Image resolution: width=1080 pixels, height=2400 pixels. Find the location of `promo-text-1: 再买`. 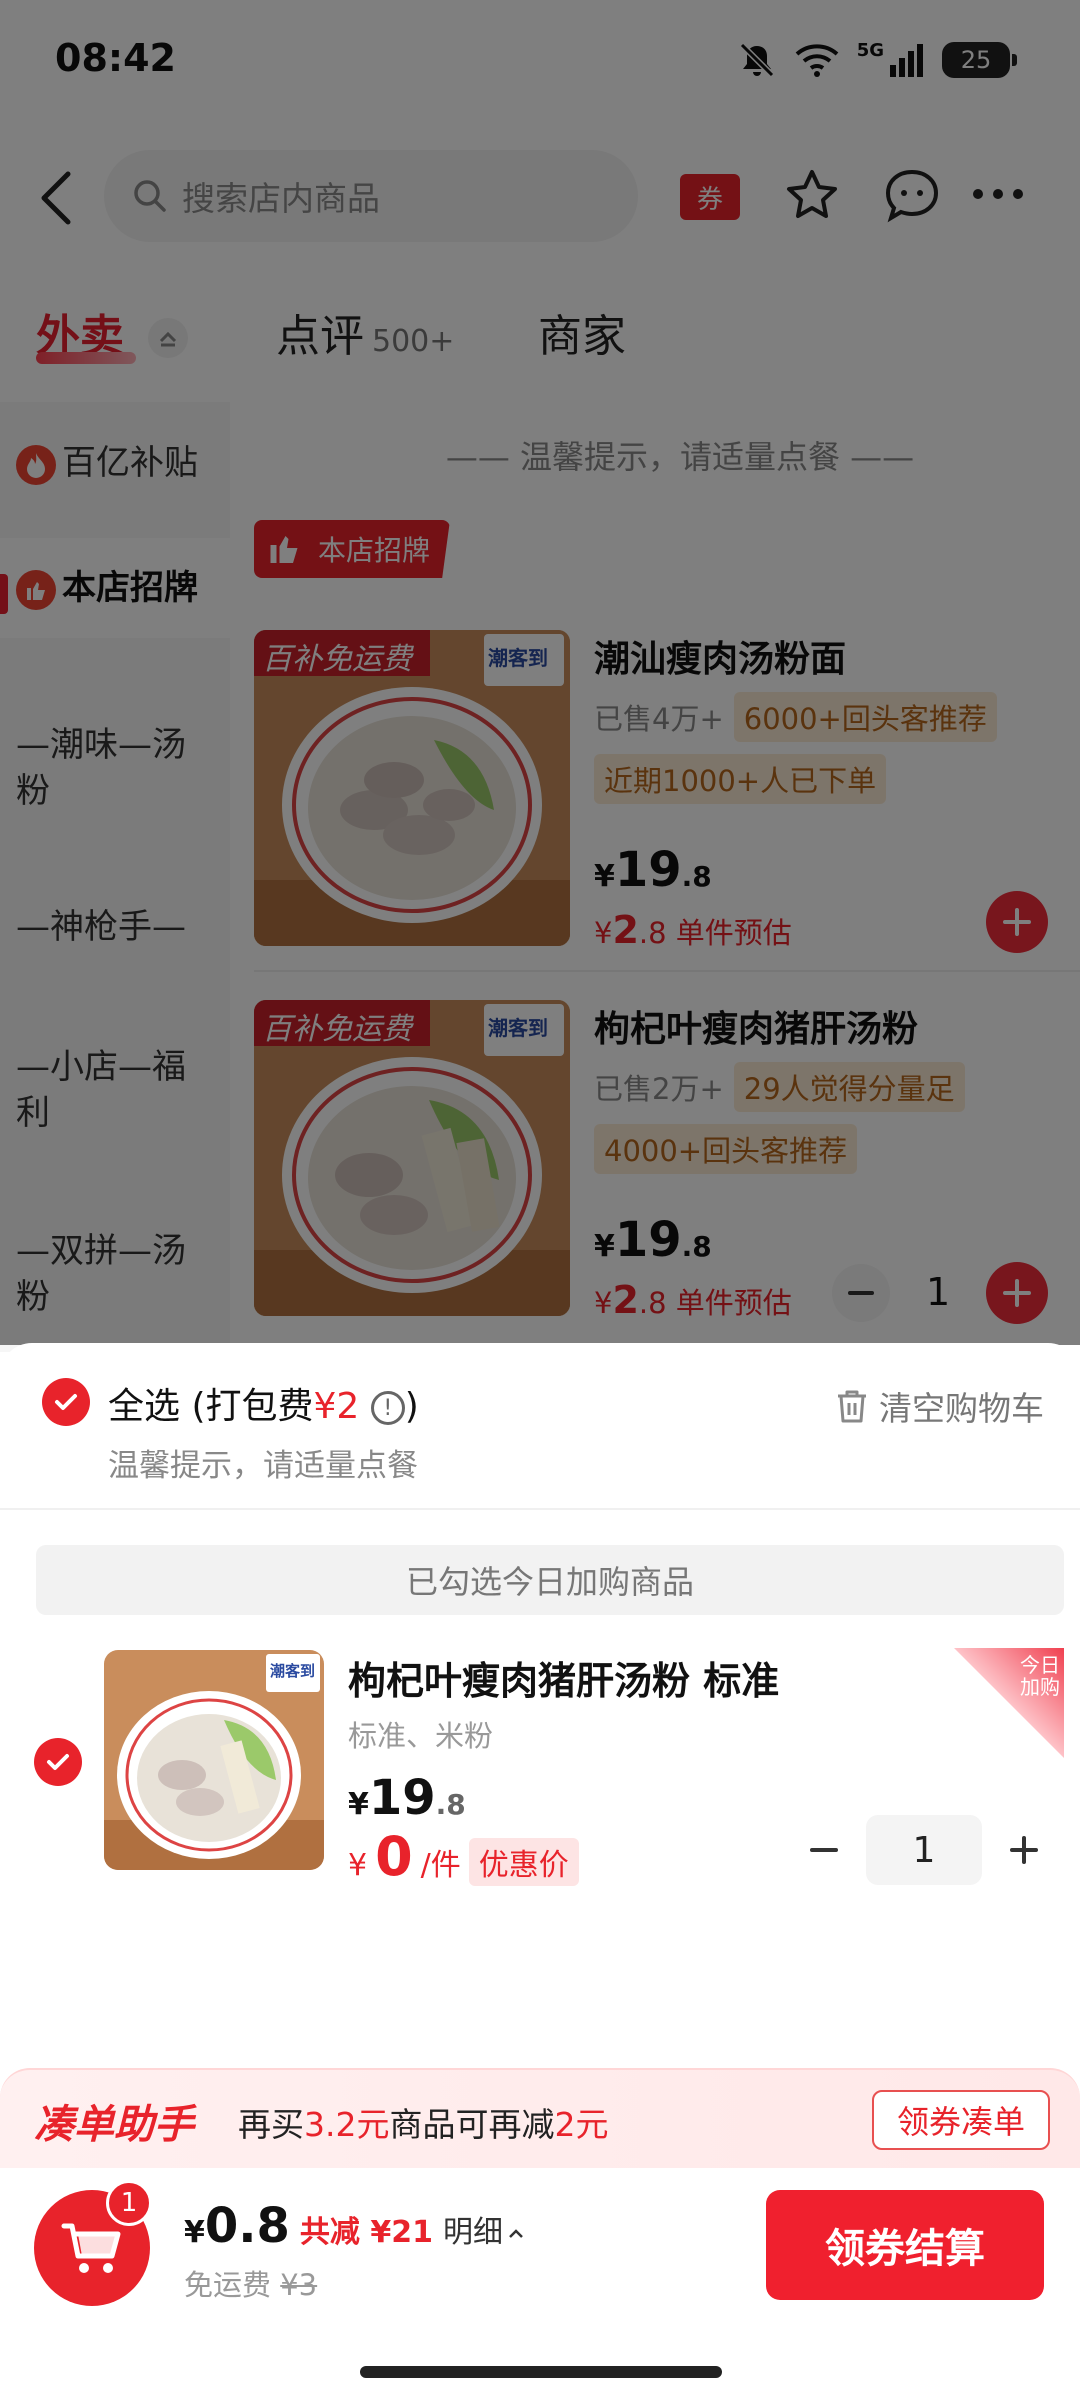

promo-text-1: 再买 is located at coordinates (271, 2124).